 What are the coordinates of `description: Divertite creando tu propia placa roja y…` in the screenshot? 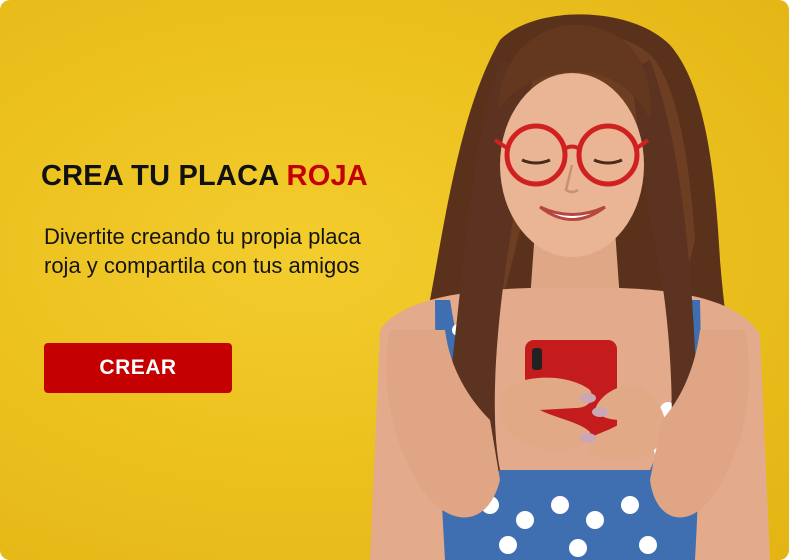 It's located at (202, 251).